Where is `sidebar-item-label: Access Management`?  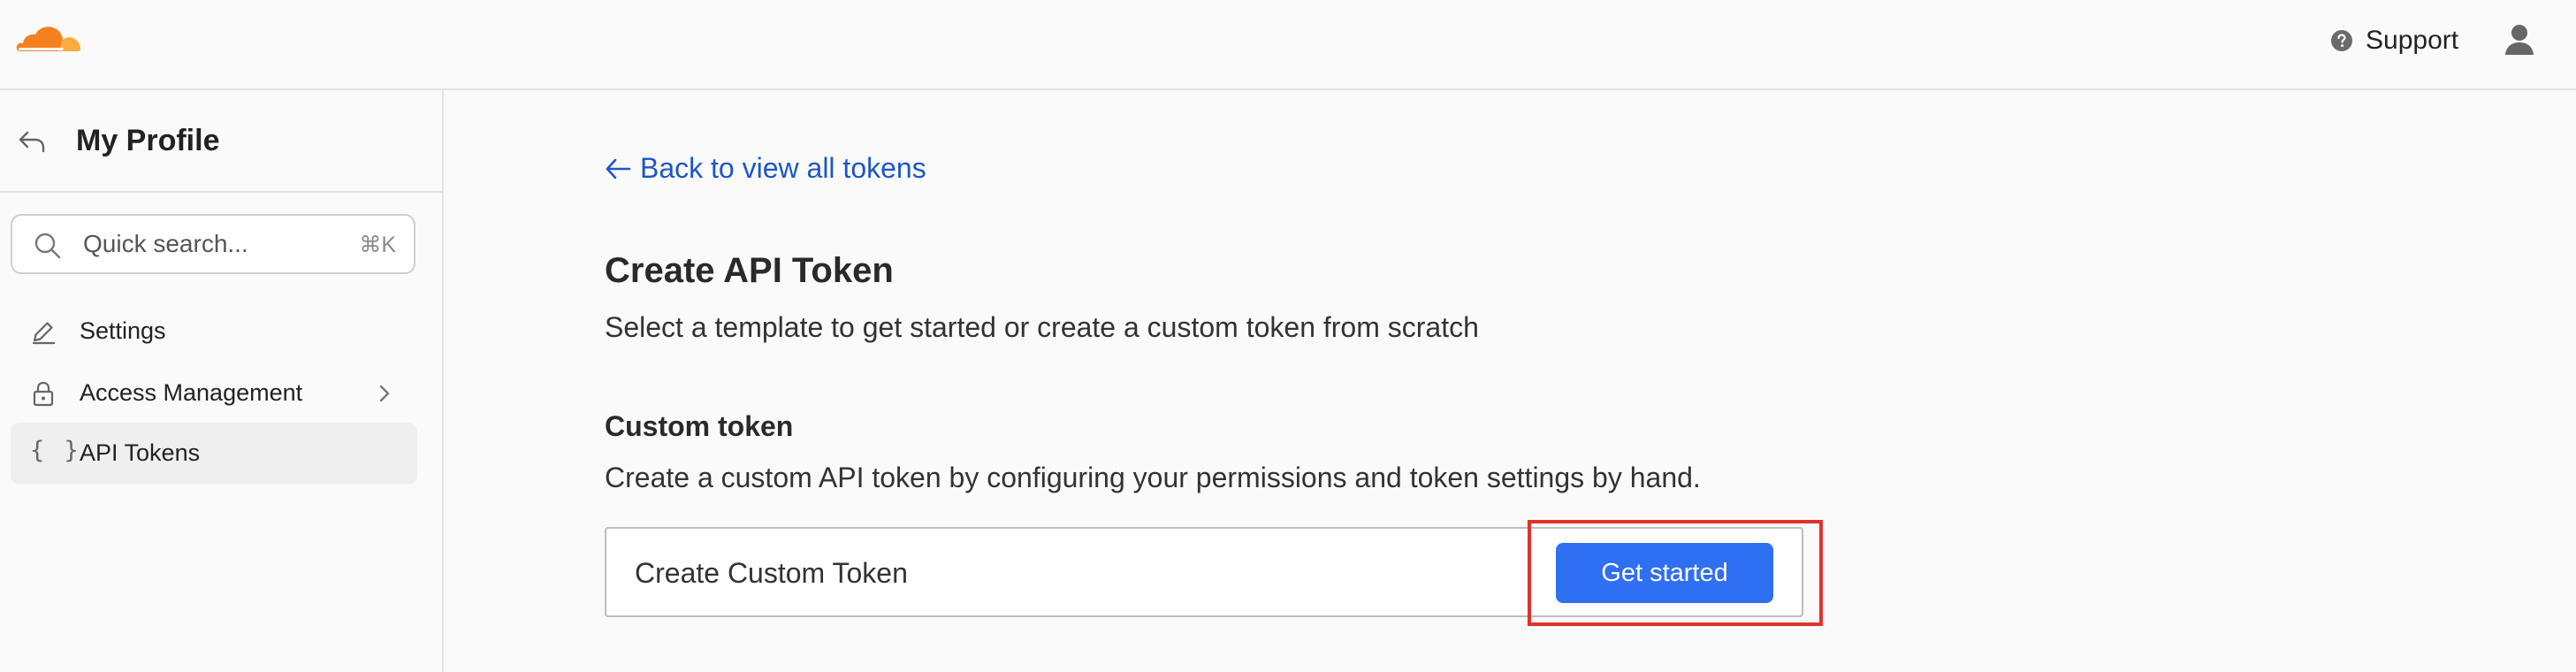 sidebar-item-label: Access Management is located at coordinates (191, 392).